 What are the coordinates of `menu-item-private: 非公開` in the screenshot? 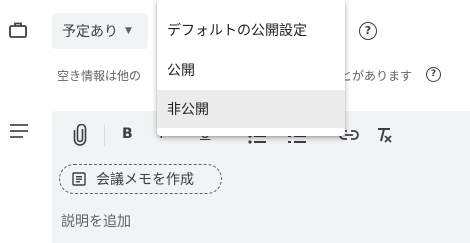 It's located at (251, 109).